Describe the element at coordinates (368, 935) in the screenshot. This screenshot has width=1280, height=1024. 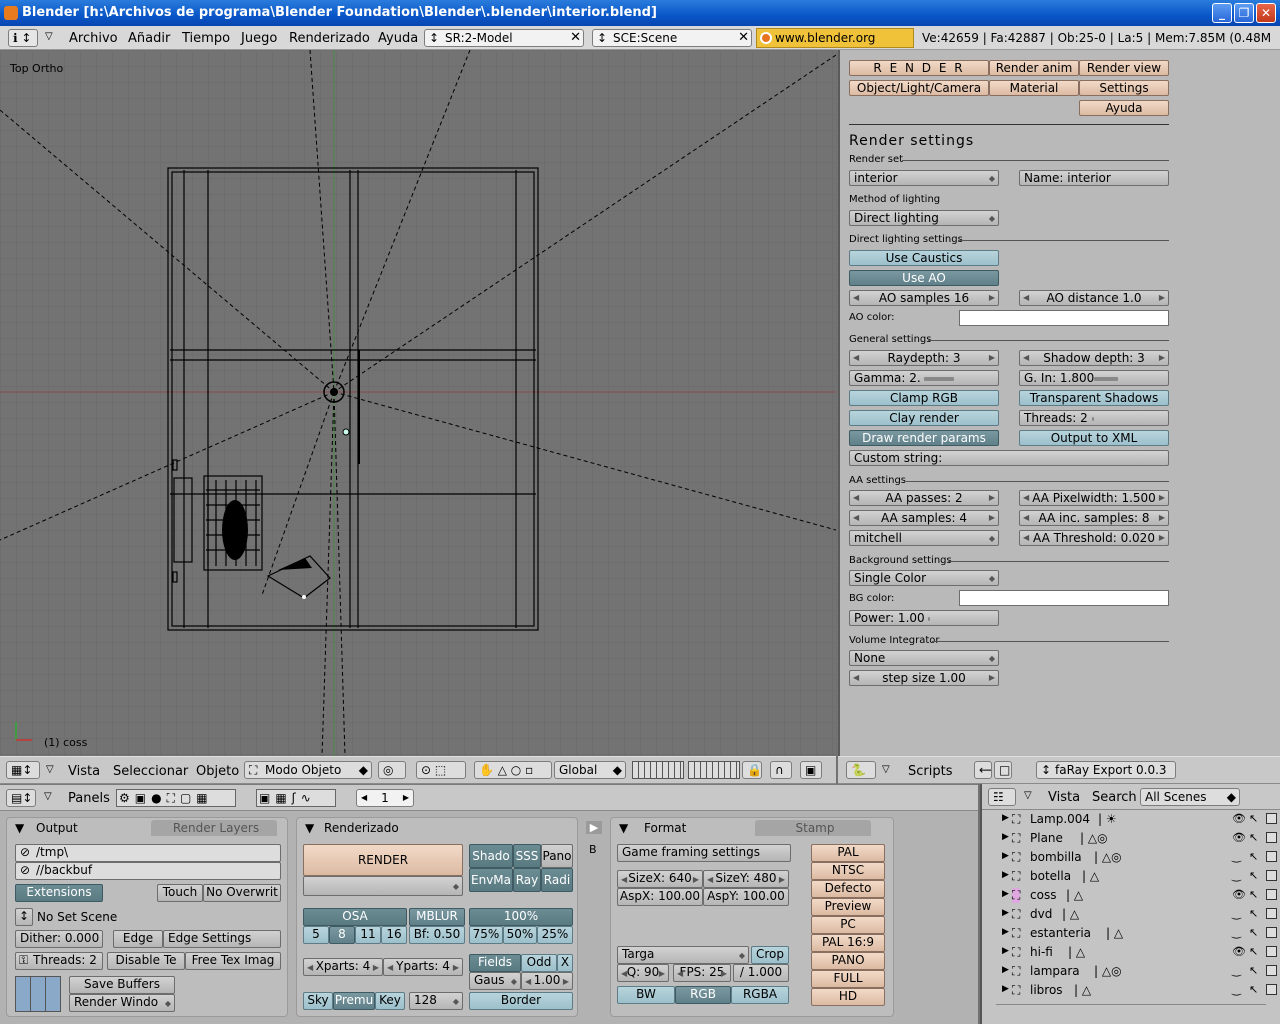
I see `osa-11-option: 11` at that location.